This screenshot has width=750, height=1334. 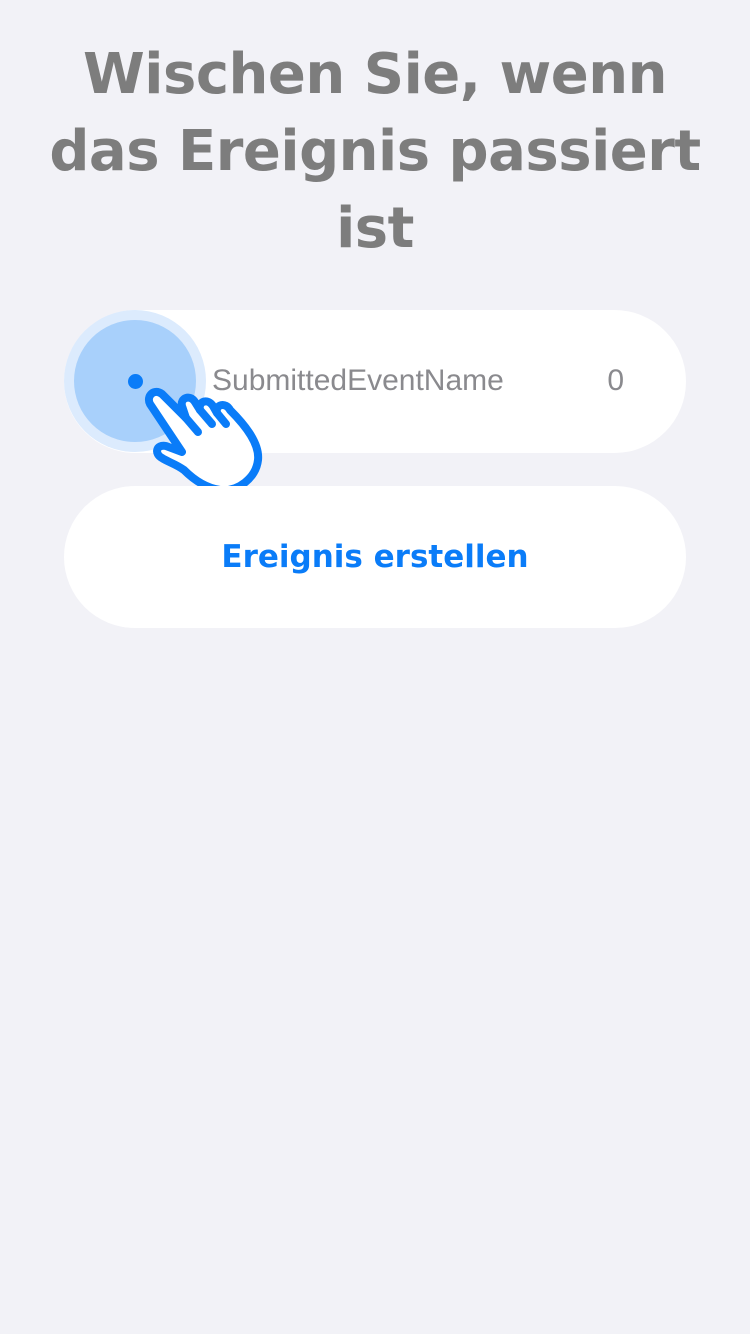 I want to click on create-event-label: Ereignis erstellen, so click(x=375, y=557).